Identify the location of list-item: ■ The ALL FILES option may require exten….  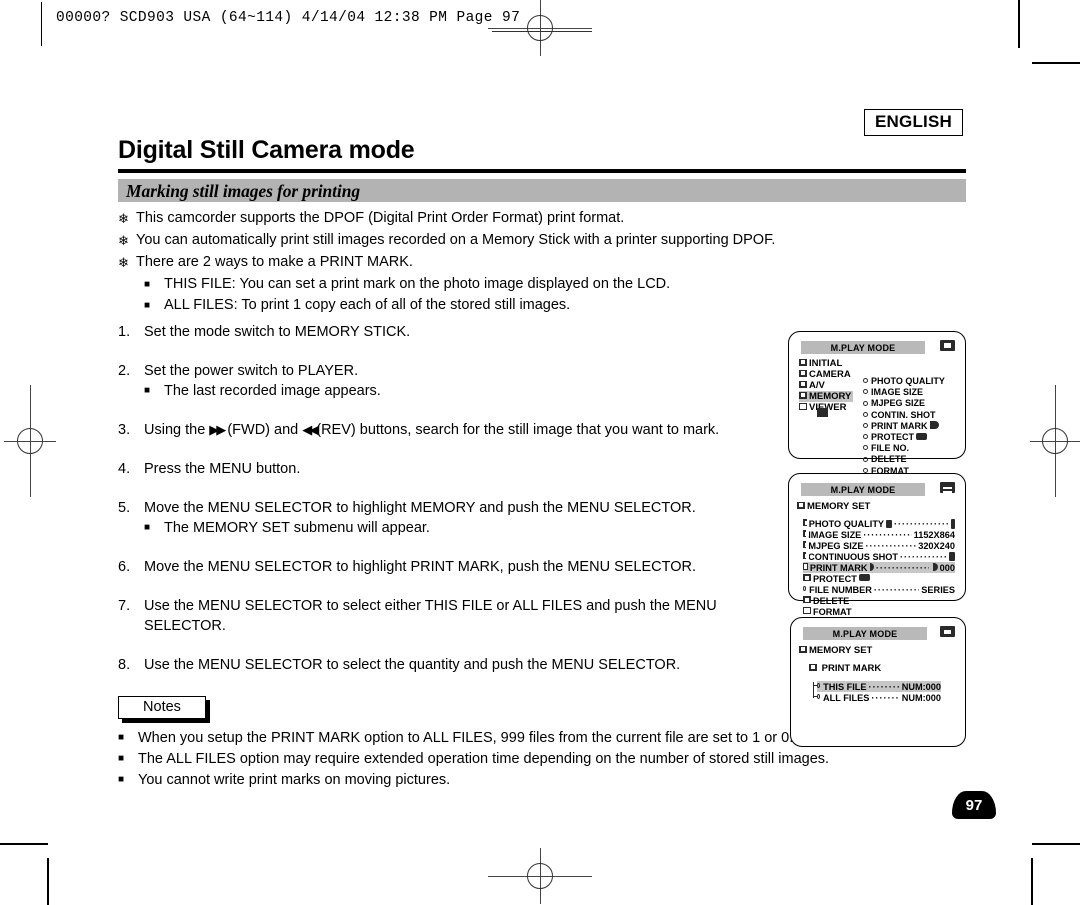
(513, 759).